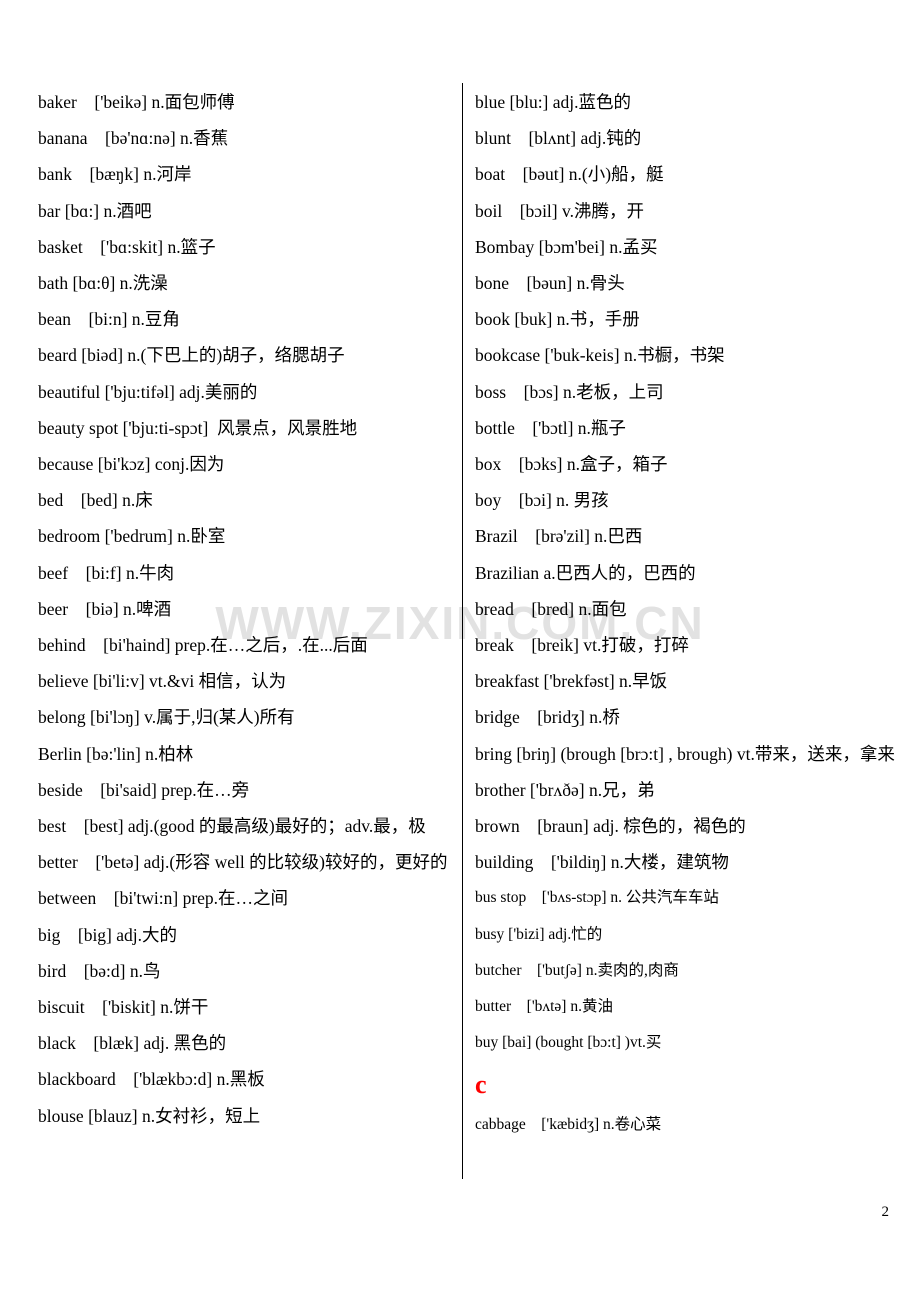  Describe the element at coordinates (166, 717) in the screenshot. I see `dictionary-entry: belong [bi'lɔŋ] v.属于,归(某人)所有` at that location.